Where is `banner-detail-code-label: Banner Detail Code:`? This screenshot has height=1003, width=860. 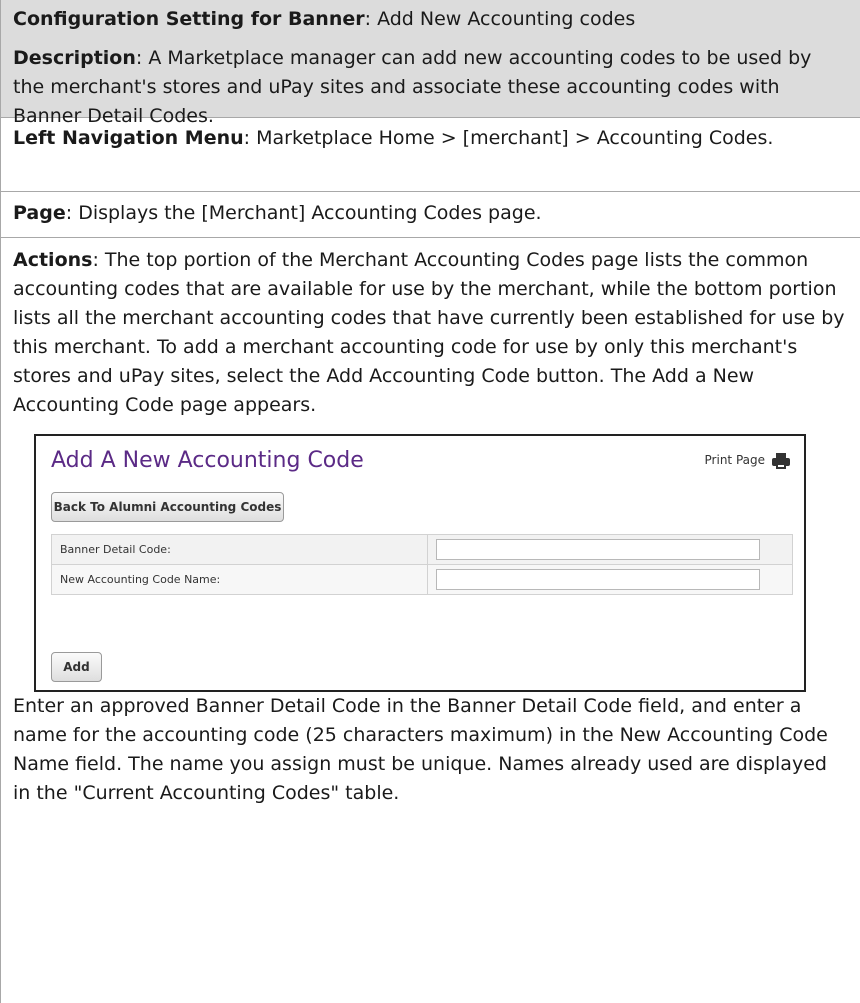 banner-detail-code-label: Banner Detail Code: is located at coordinates (239, 549).